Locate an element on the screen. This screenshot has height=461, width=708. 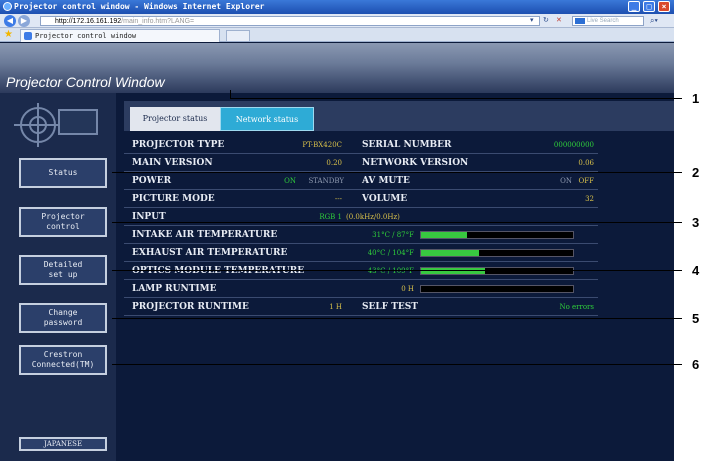
intake-air-bar is located at coordinates (497, 235).